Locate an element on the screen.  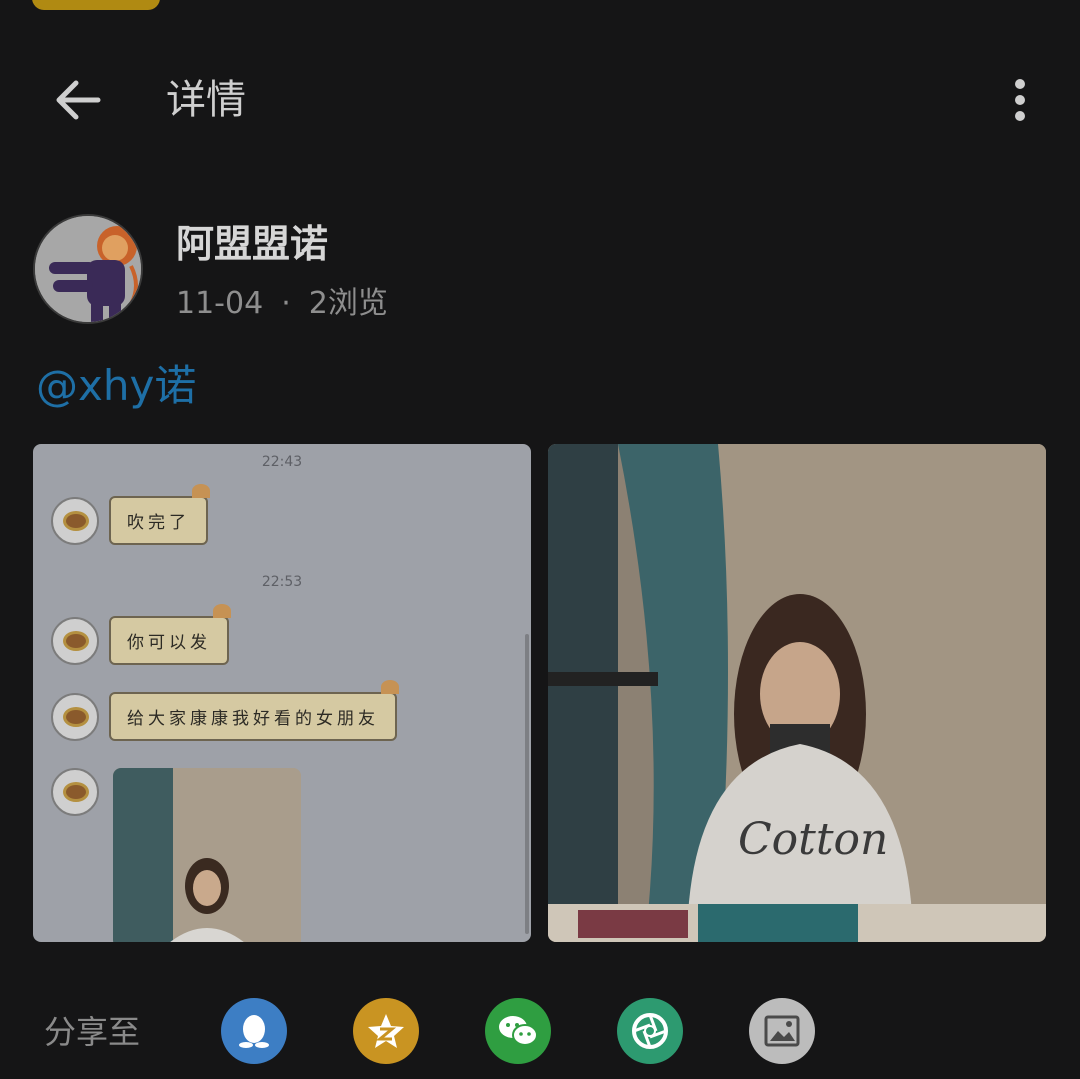
chat-bubble: 给大家康康我好看的女朋友 is located at coordinates (254, 710).